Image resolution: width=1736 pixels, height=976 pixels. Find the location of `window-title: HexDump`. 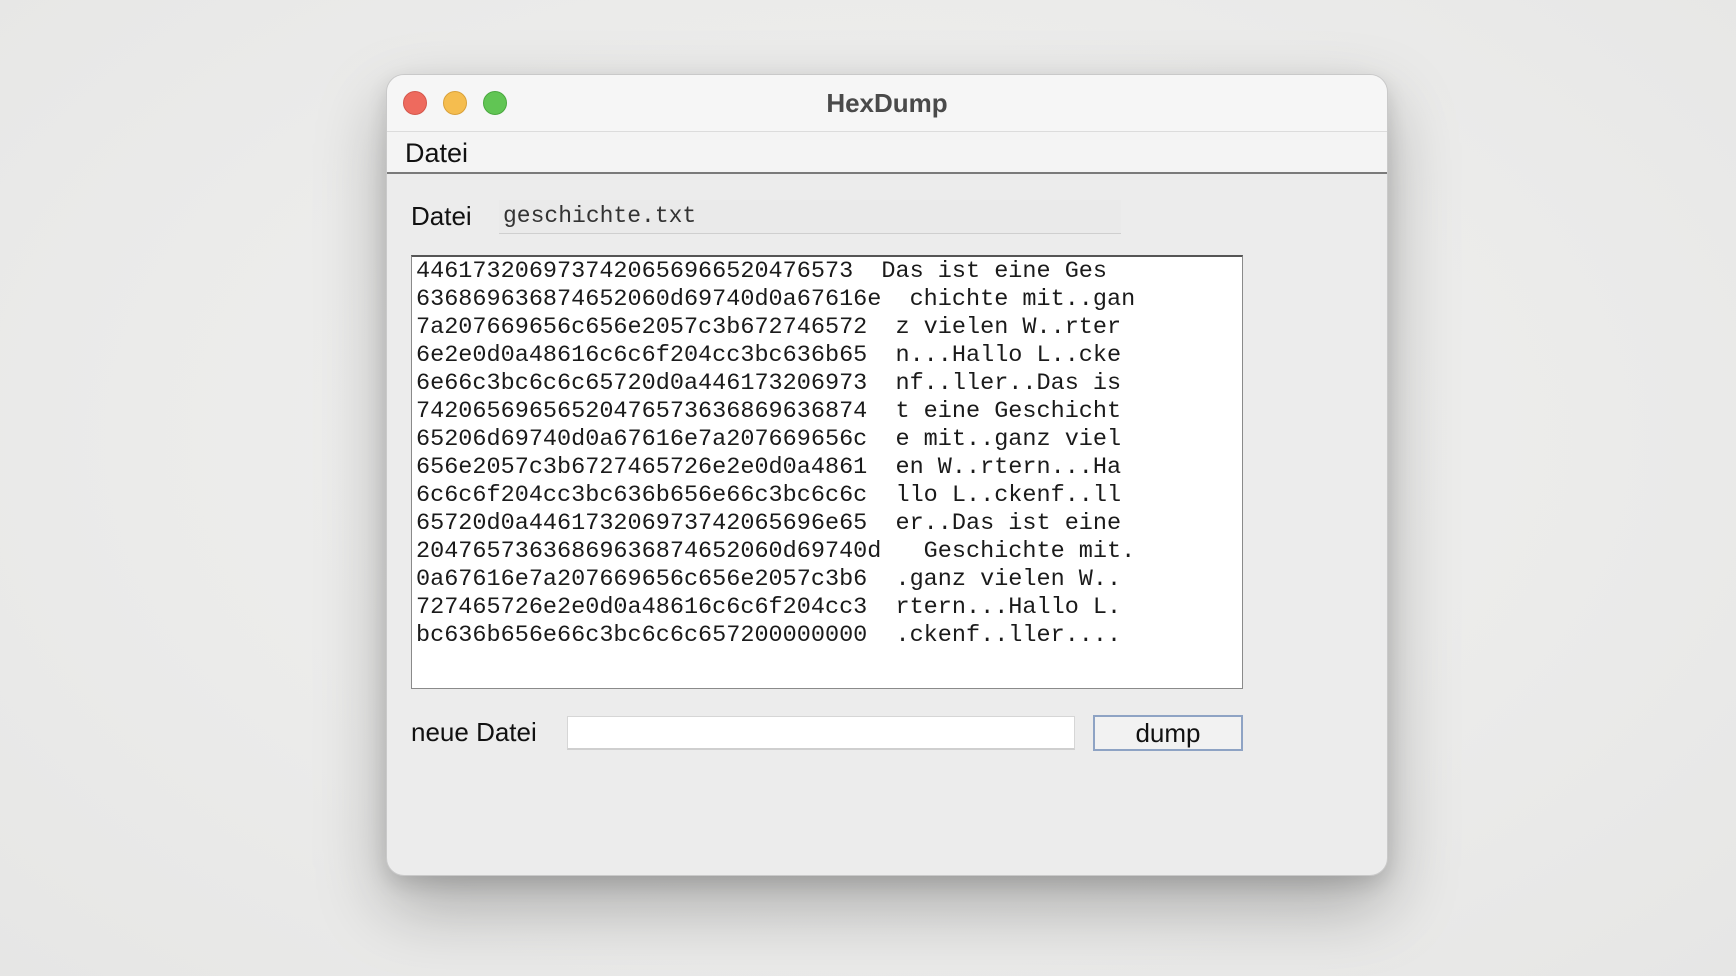

window-title: HexDump is located at coordinates (887, 103).